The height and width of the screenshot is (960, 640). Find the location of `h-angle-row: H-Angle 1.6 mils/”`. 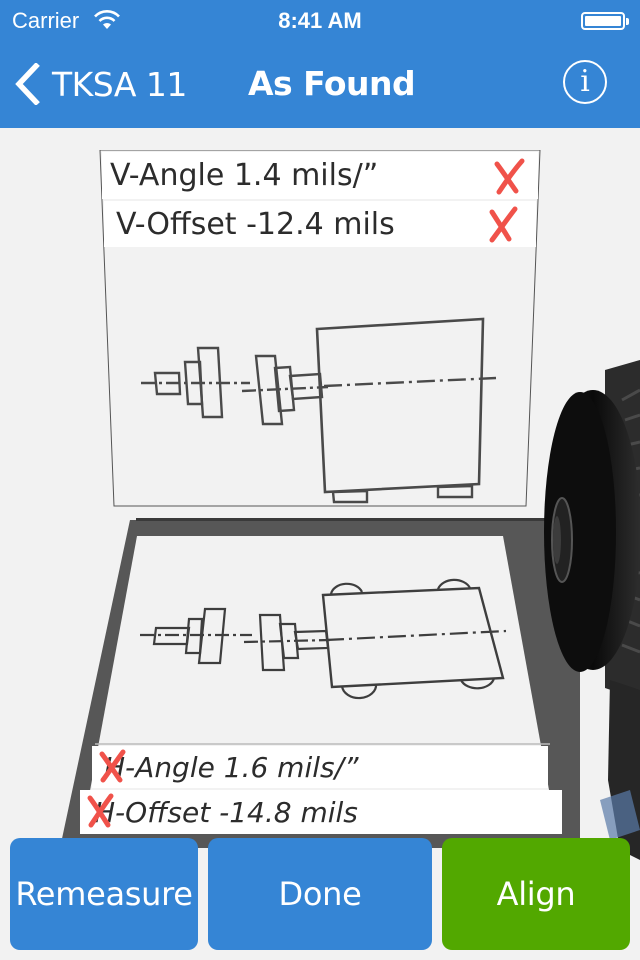

h-angle-row: H-Angle 1.6 mils/” is located at coordinates (320, 767).